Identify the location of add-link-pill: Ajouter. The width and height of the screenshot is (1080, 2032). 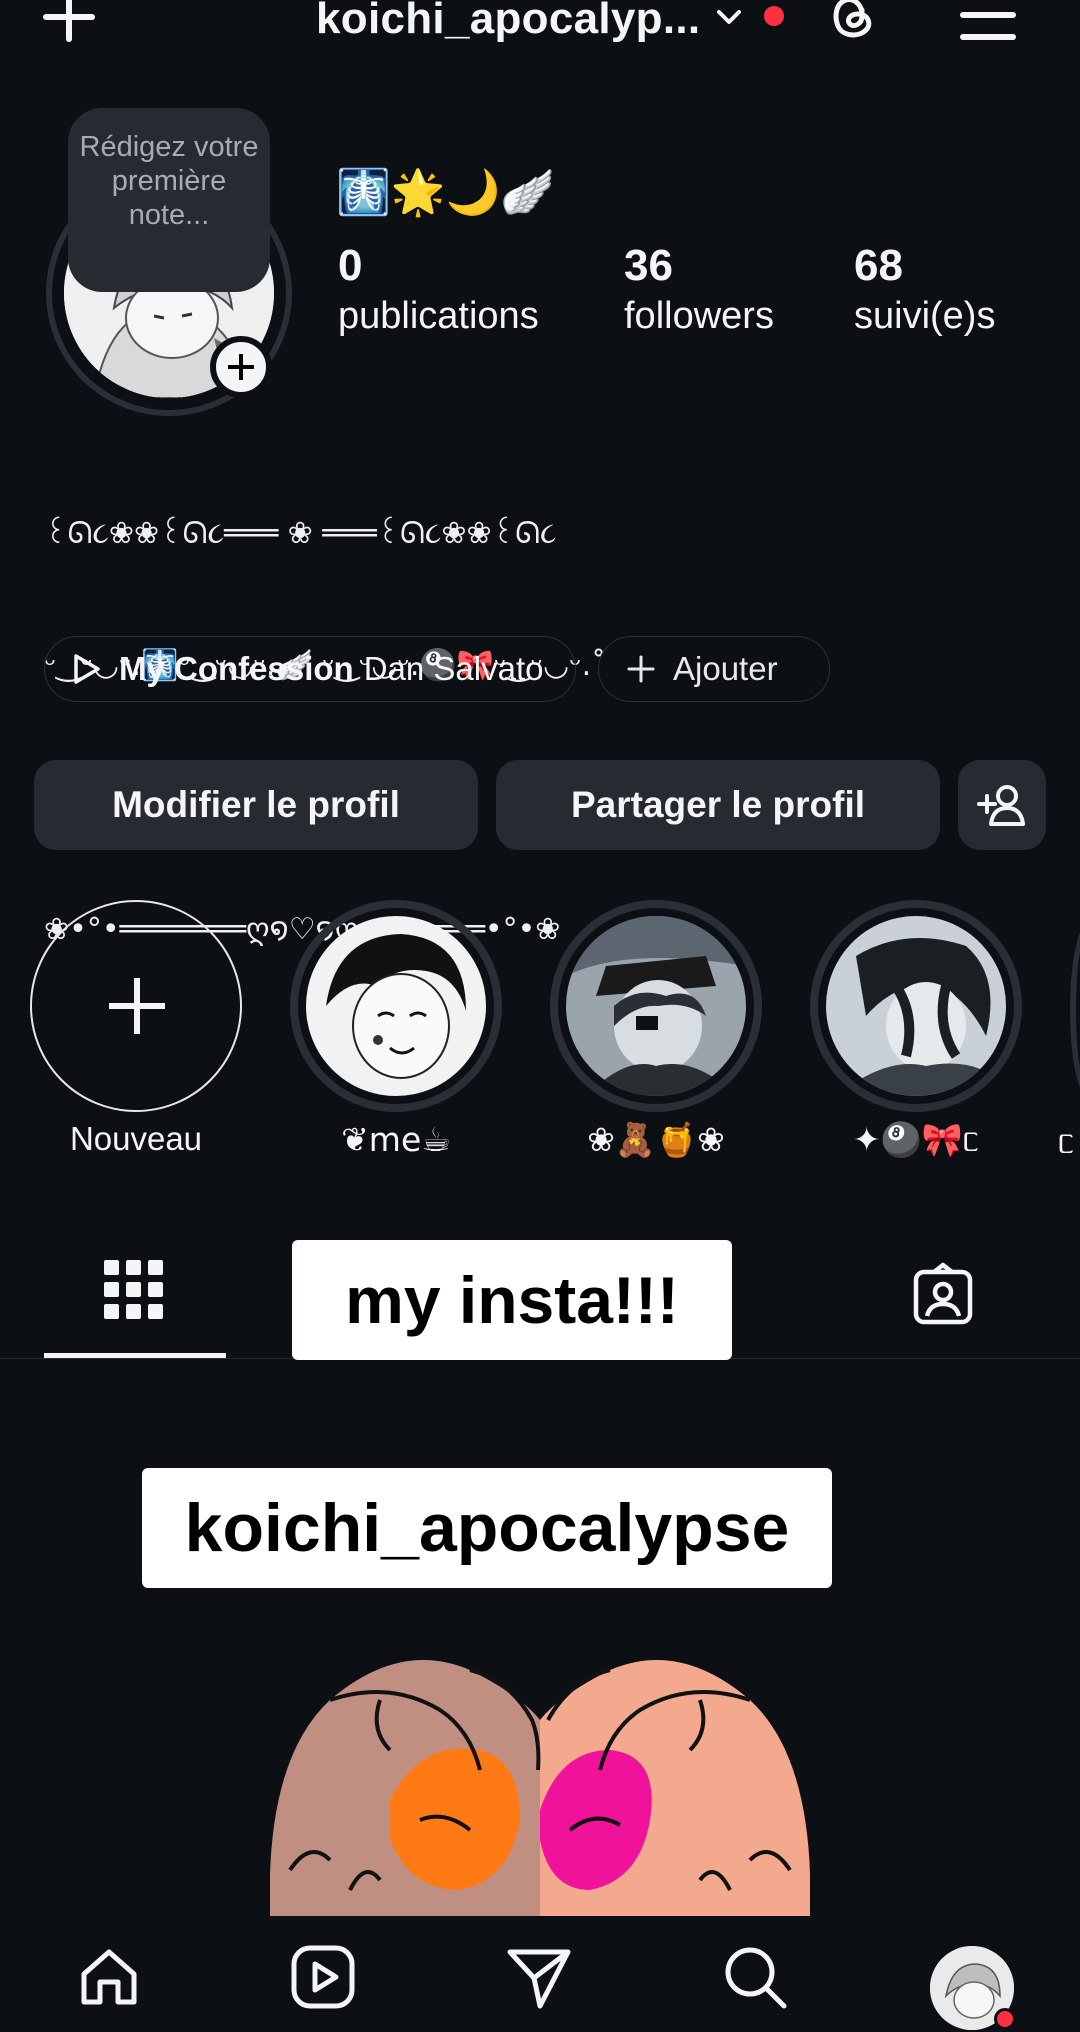
(714, 669).